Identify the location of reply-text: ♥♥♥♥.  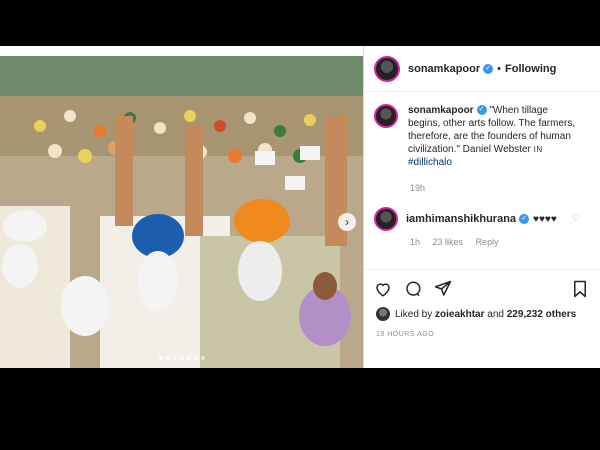
(545, 219).